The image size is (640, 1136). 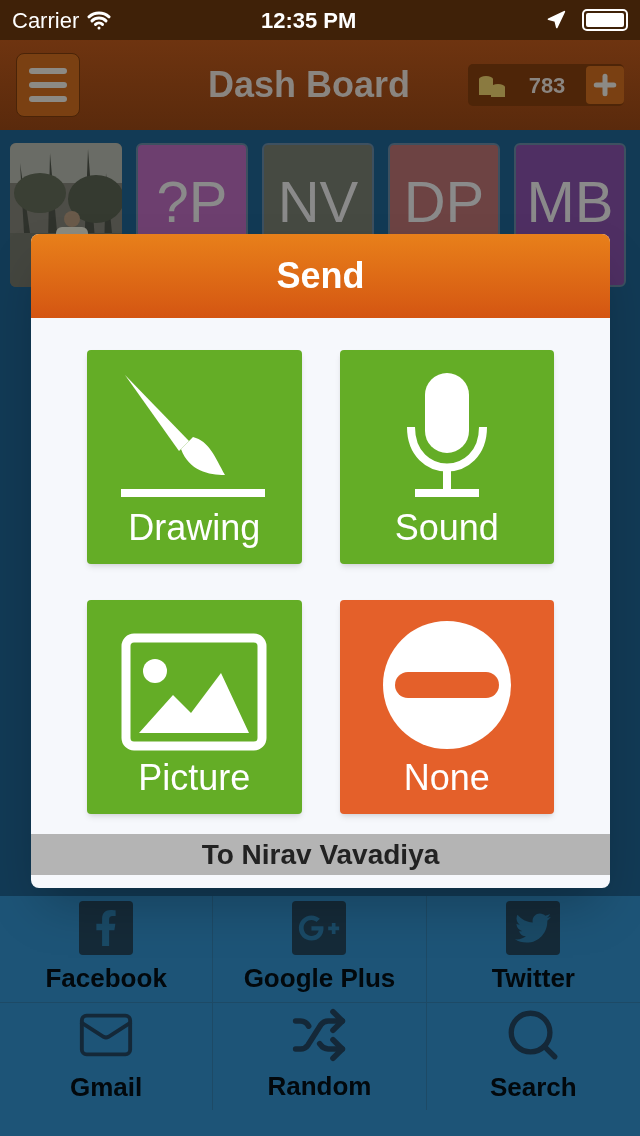 What do you see at coordinates (107, 1056) in the screenshot?
I see `share-option: Gmail` at bounding box center [107, 1056].